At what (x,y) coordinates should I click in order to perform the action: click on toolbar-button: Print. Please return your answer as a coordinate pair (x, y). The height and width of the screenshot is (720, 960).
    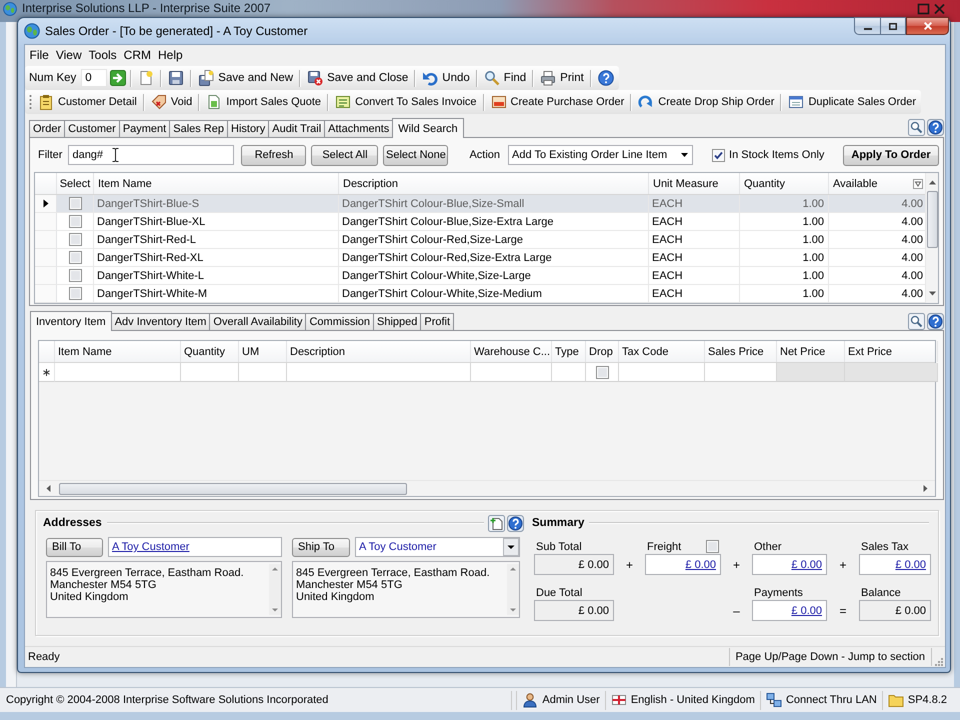
    Looking at the image, I should click on (562, 78).